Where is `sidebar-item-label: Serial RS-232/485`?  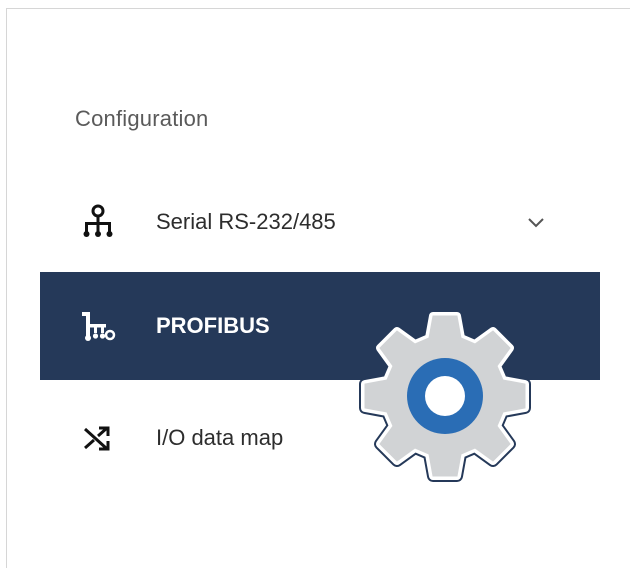 sidebar-item-label: Serial RS-232/485 is located at coordinates (246, 221).